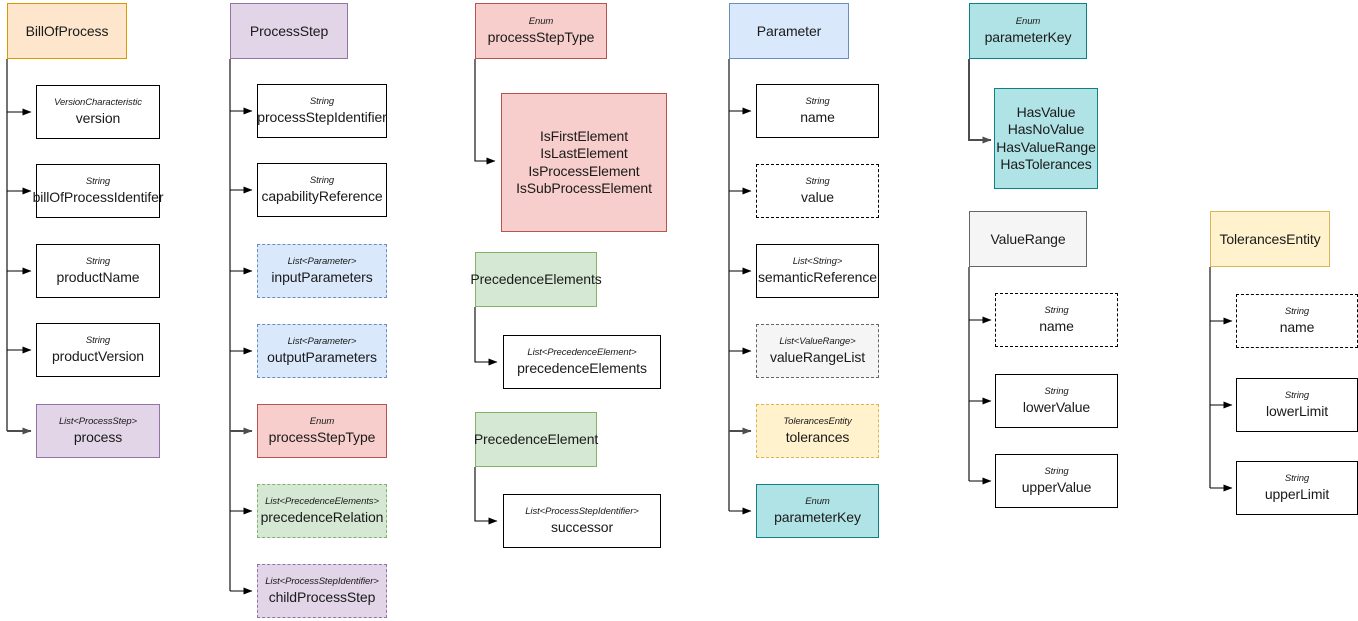  I want to click on class-title: PrecedenceElement, so click(536, 439).